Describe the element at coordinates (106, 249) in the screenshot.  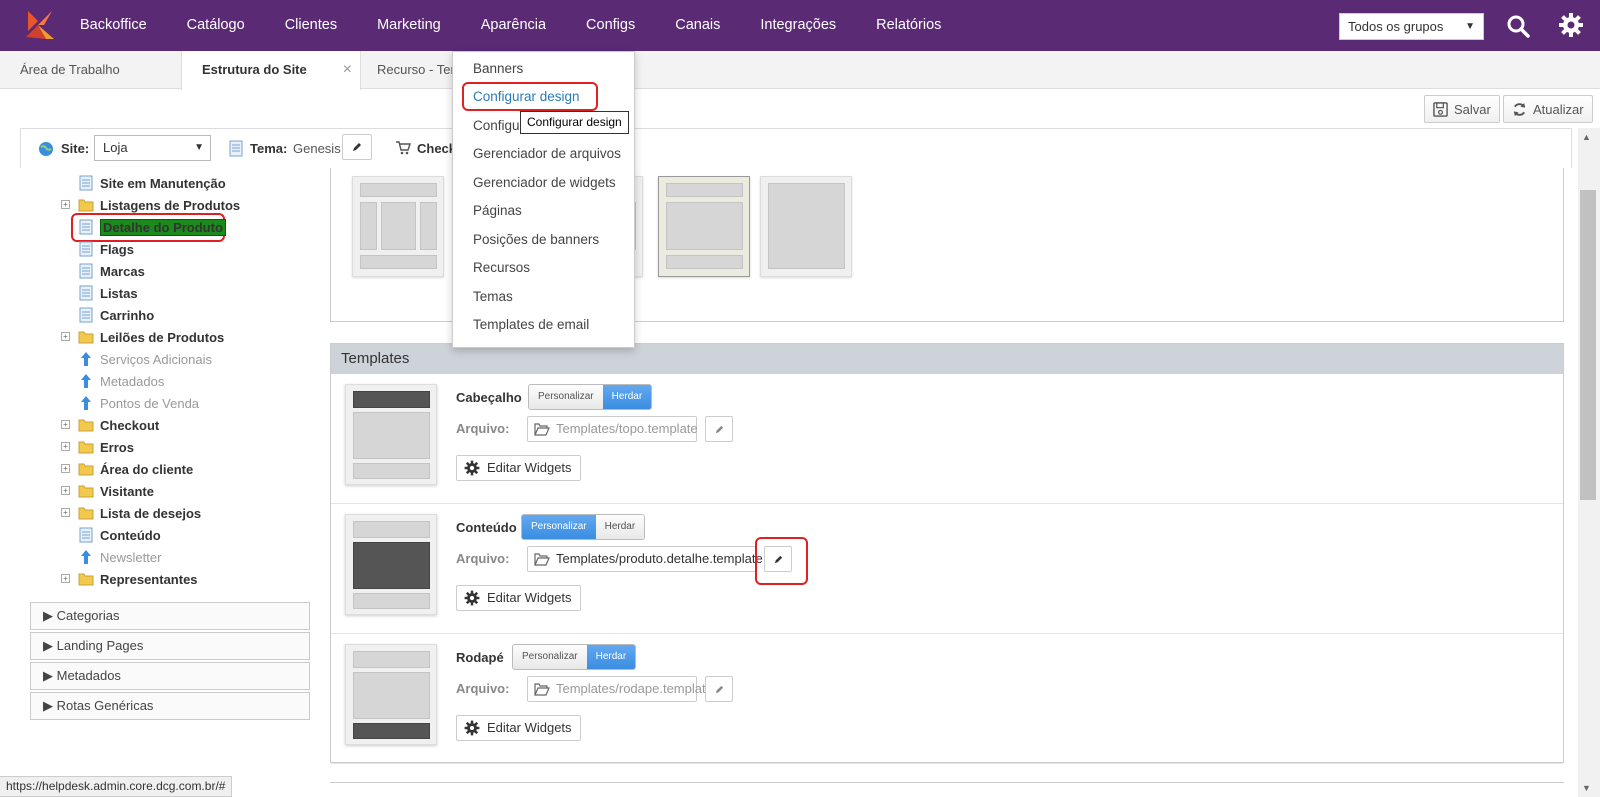
I see `tree-item: Flags` at that location.